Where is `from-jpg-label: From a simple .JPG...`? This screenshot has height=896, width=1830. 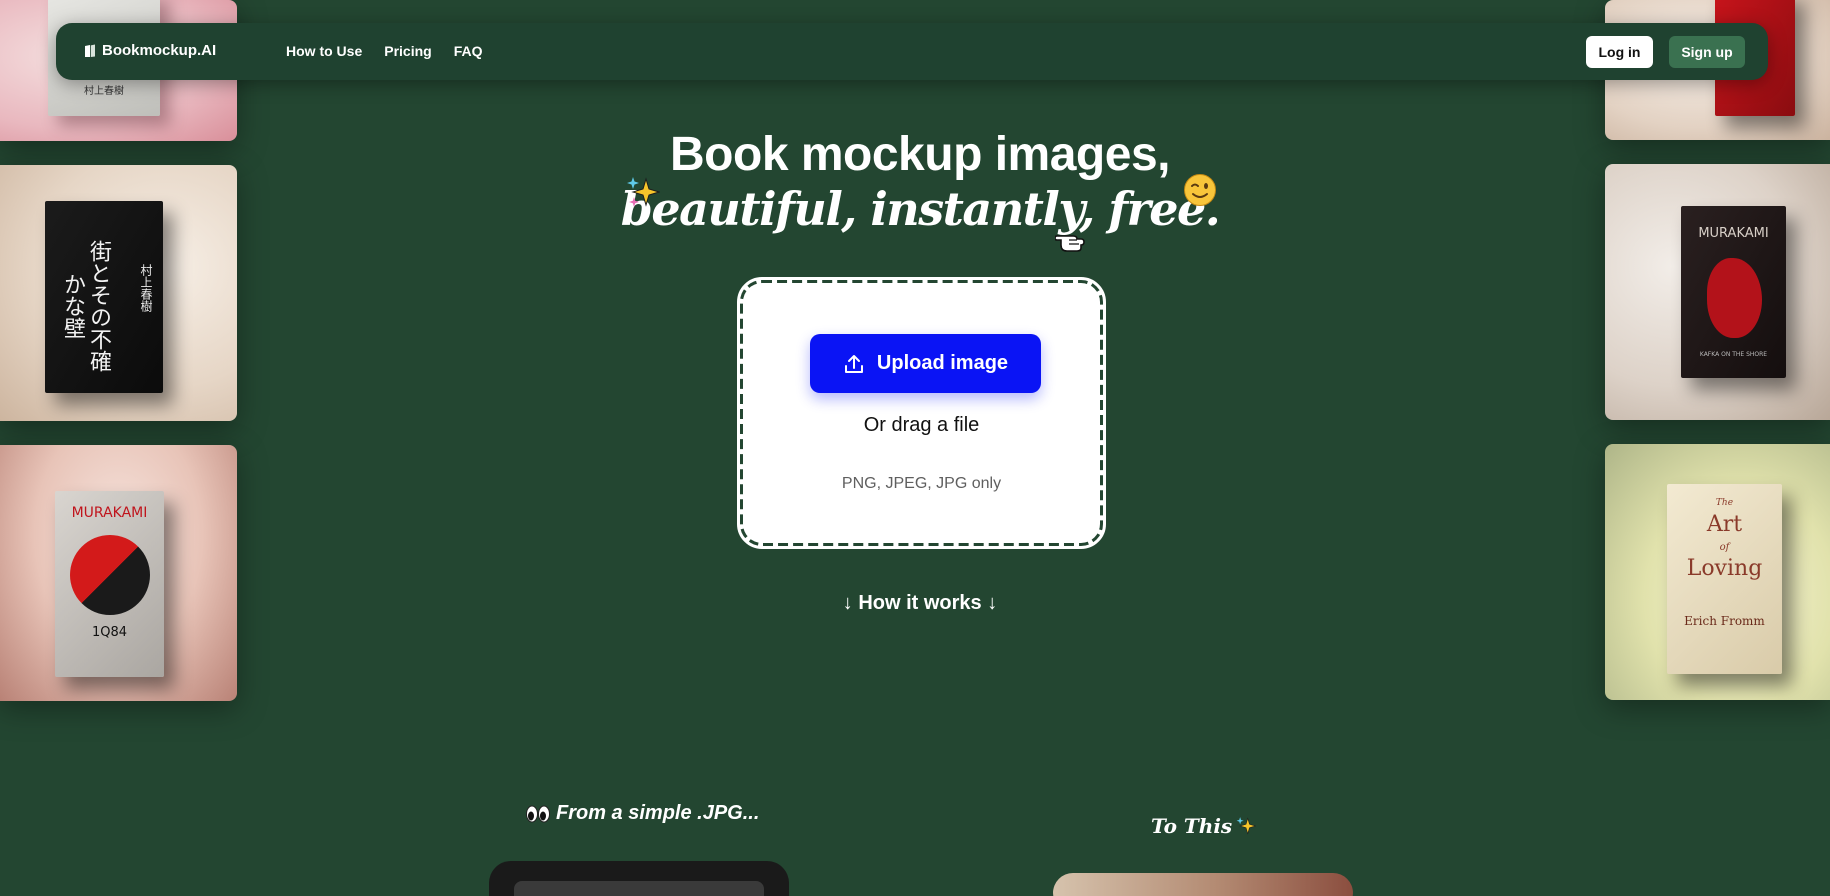
from-jpg-label: From a simple .JPG... is located at coordinates (642, 813).